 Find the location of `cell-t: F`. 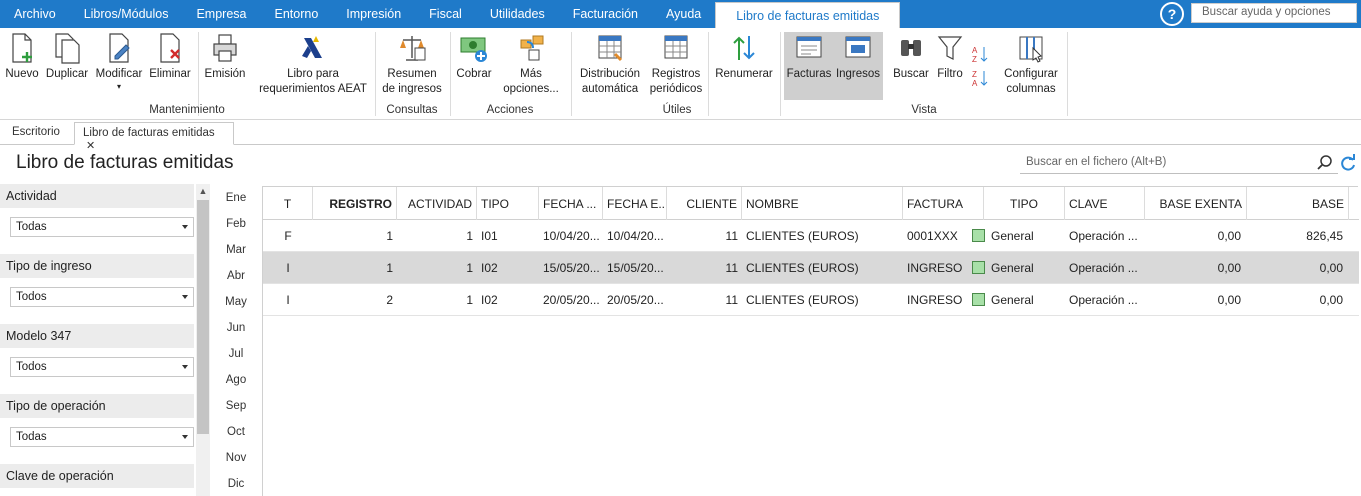

cell-t: F is located at coordinates (288, 236).